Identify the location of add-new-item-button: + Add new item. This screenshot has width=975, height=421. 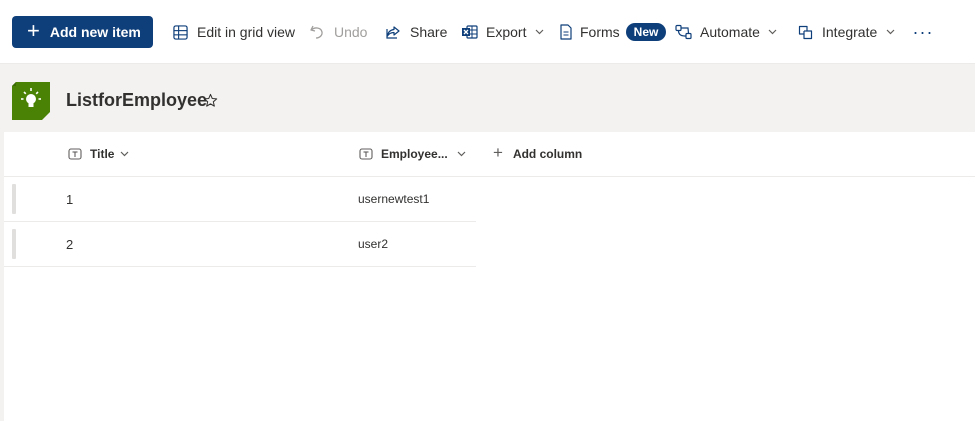
(82, 32).